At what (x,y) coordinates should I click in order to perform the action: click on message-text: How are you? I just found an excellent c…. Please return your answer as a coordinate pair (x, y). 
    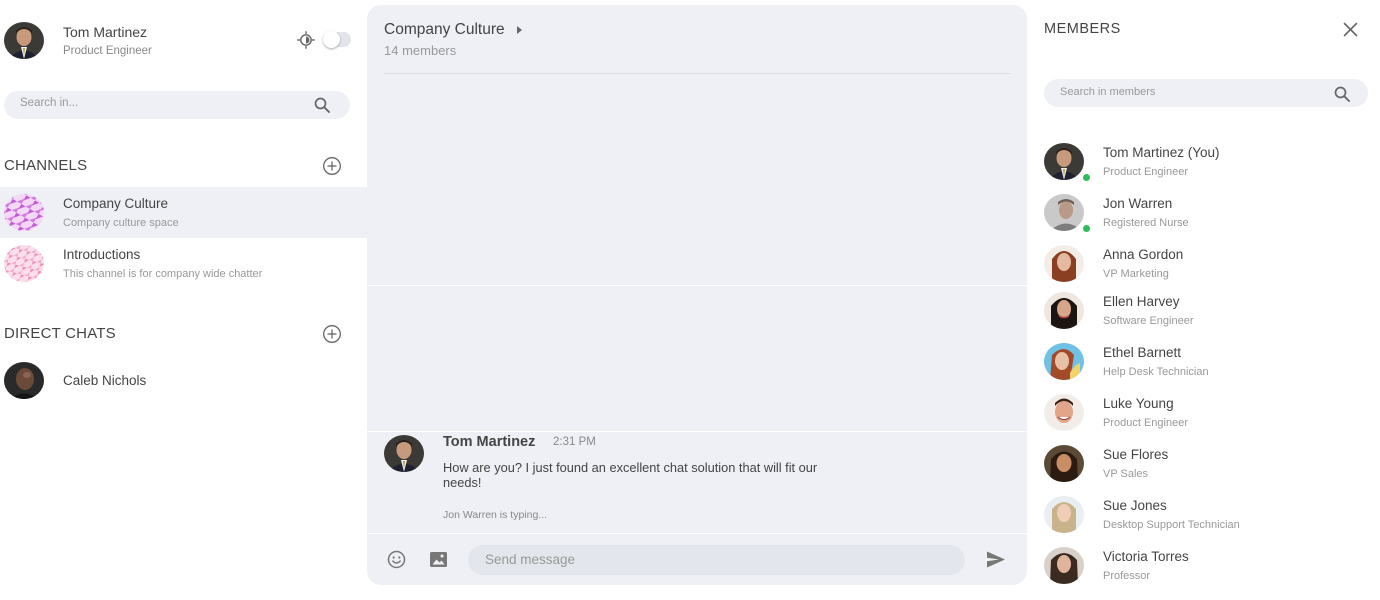
    Looking at the image, I should click on (630, 475).